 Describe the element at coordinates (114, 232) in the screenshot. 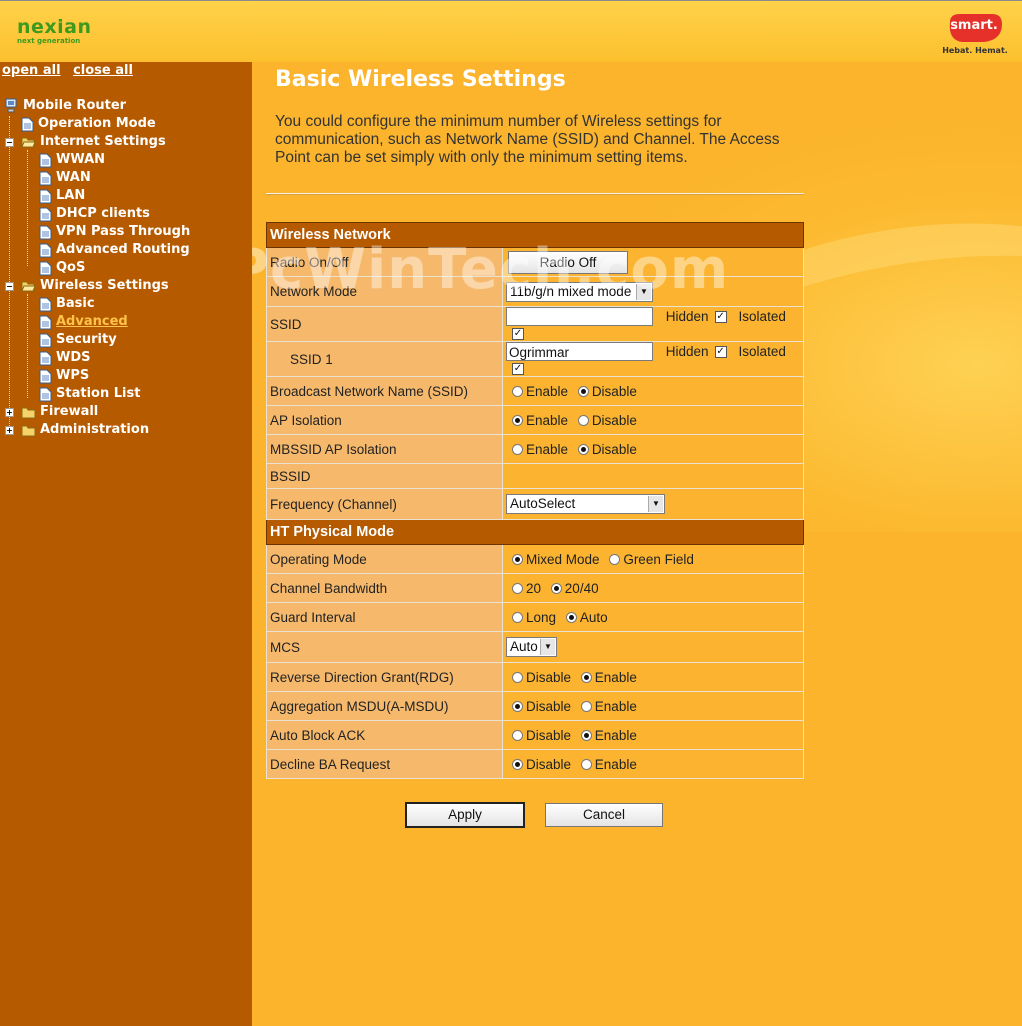

I see `sidebar-item-vpn-pass-through: VPN Pass Through` at that location.